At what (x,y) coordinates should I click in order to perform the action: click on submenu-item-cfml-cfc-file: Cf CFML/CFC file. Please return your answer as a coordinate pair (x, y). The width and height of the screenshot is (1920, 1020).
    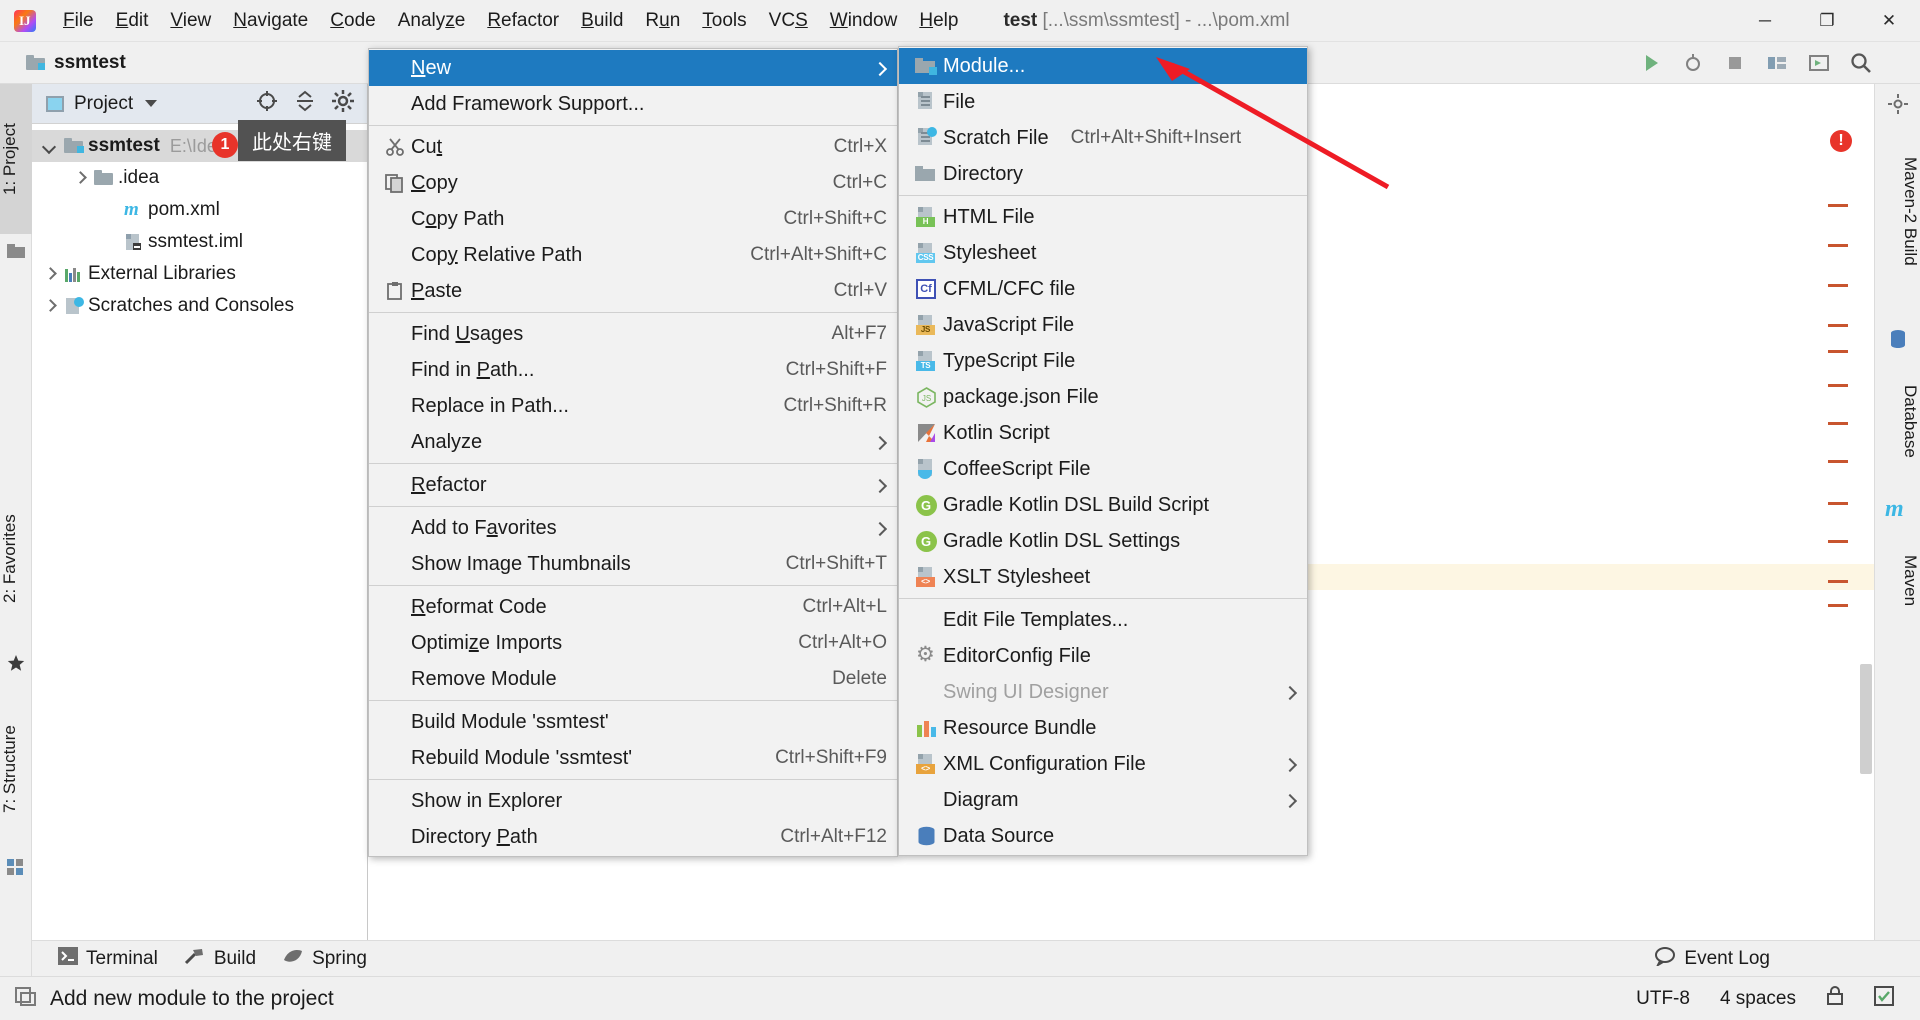
    Looking at the image, I should click on (1103, 289).